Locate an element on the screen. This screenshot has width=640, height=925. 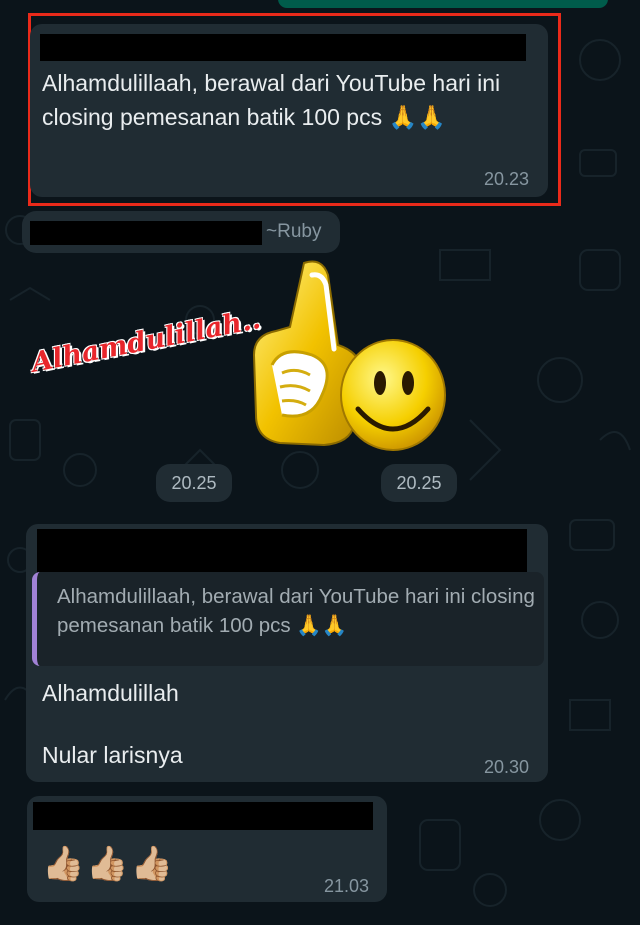
thumbs-up-emojis: 👍🏼👍🏼👍🏼 is located at coordinates (109, 864).